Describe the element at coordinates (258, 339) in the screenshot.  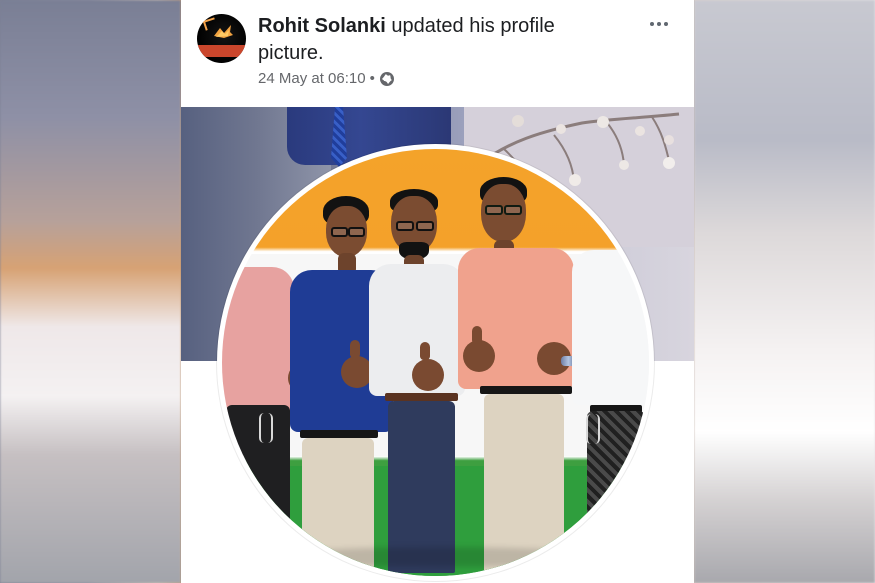
I see `pink-shirt` at that location.